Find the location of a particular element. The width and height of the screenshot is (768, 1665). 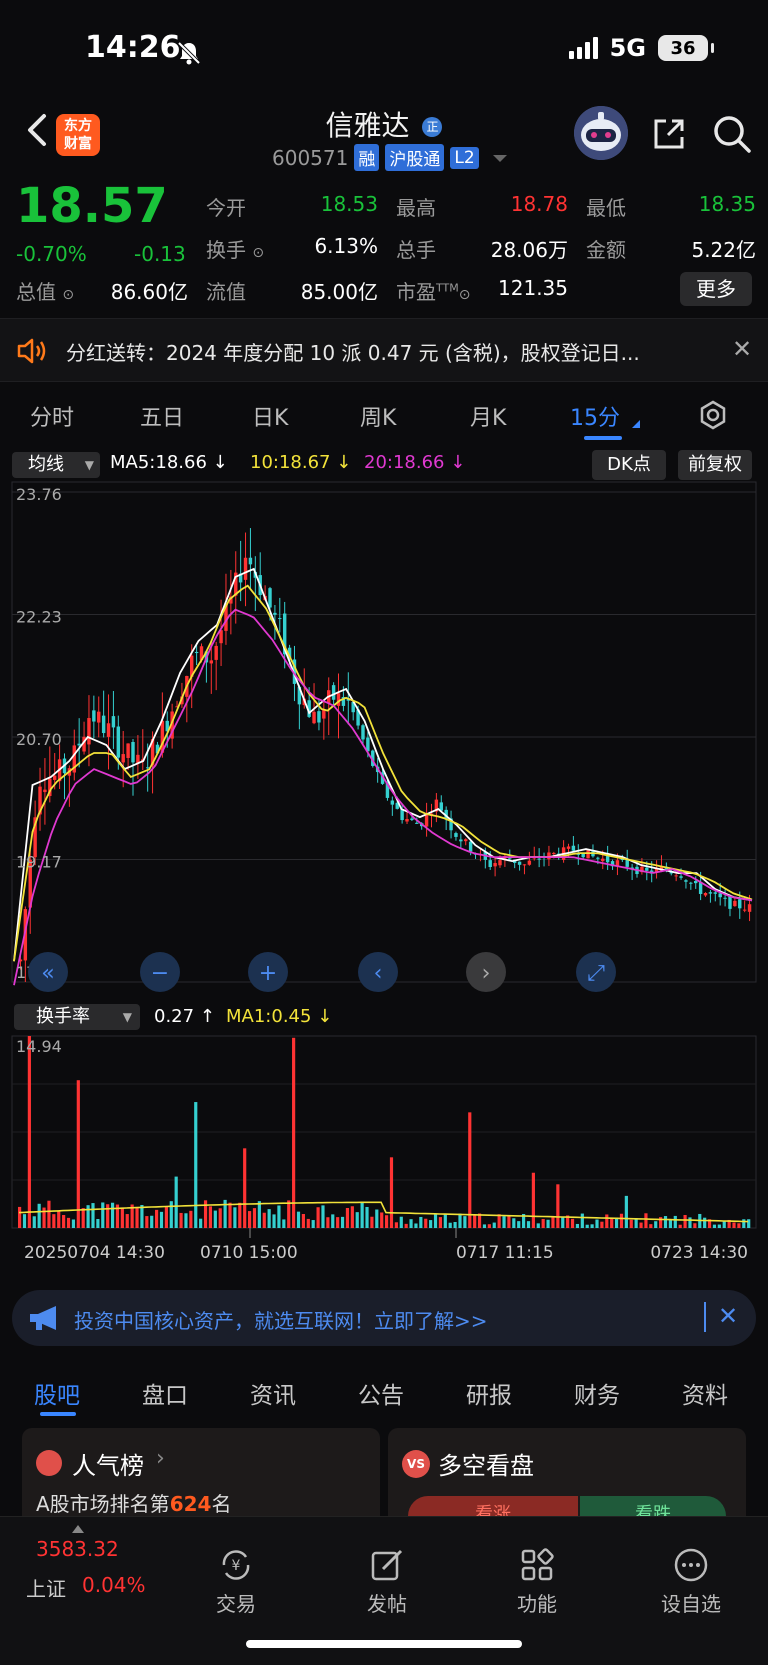

prev-icon: ‹ is located at coordinates (378, 972).